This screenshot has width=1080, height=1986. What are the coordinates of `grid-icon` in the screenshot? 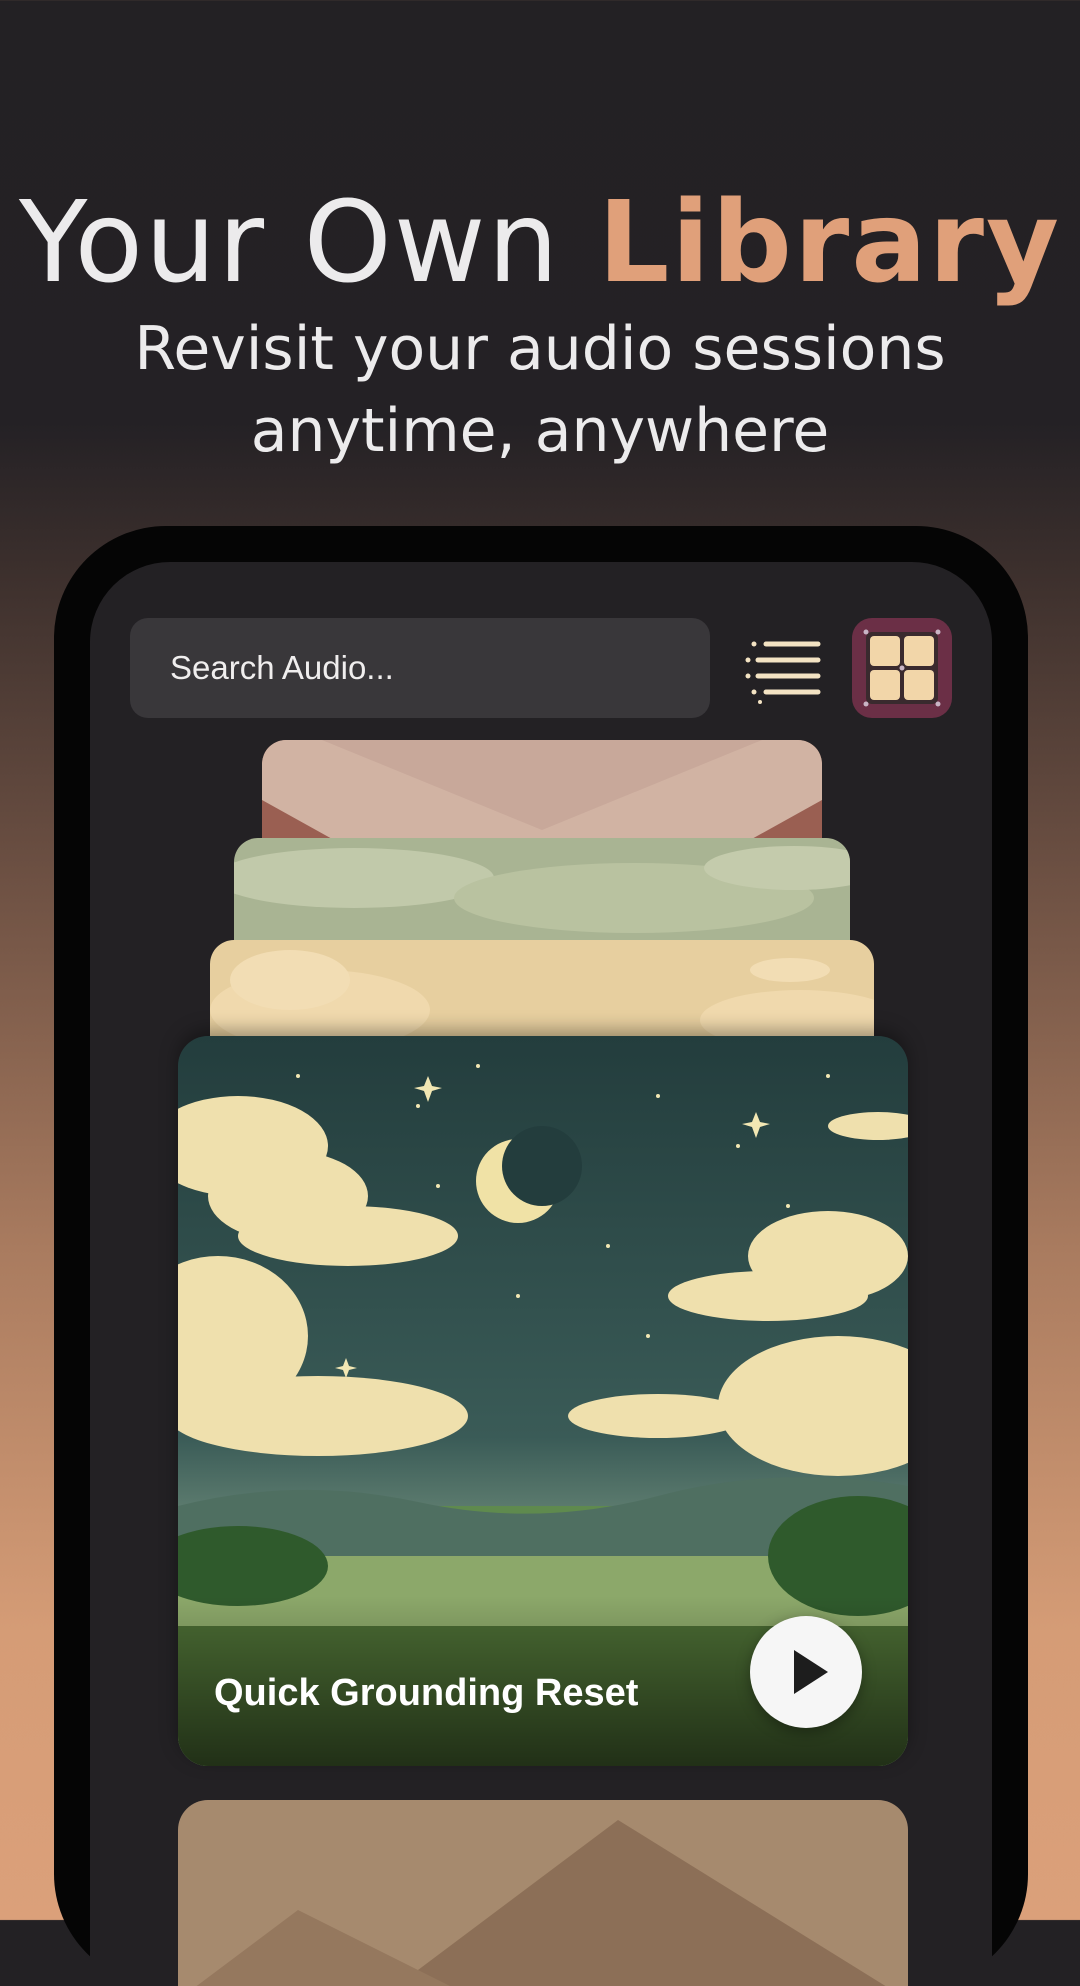 It's located at (902, 668).